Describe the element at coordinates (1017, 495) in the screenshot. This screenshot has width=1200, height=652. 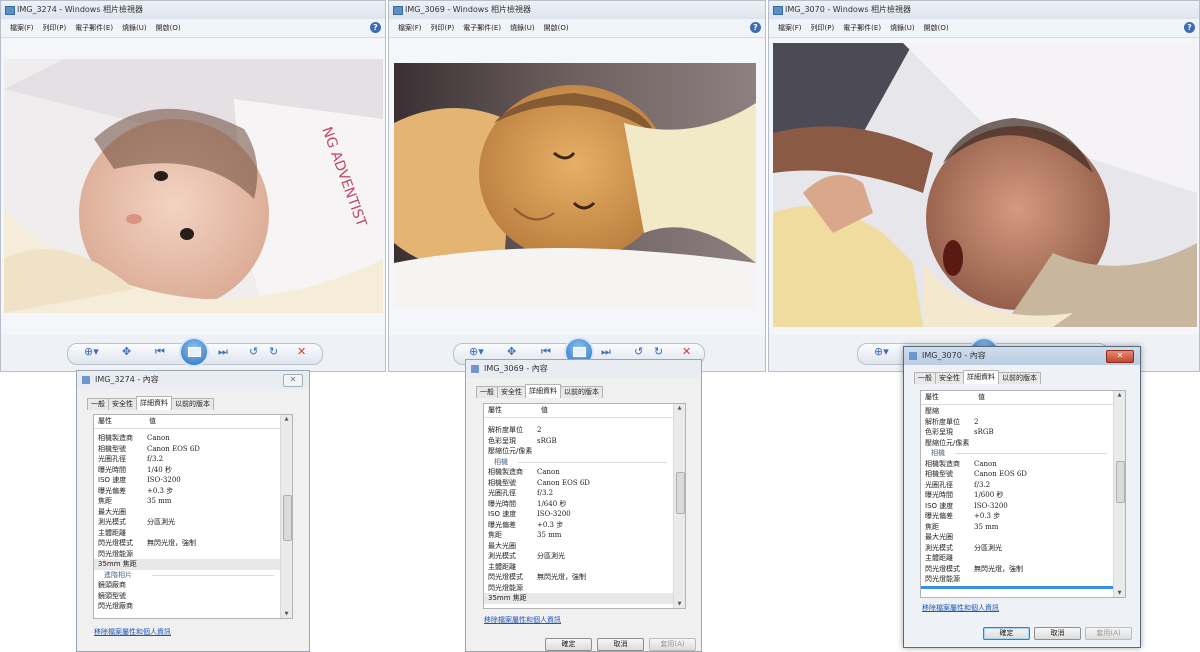
I see `list-item: 曝光時間 1/600 秒` at that location.